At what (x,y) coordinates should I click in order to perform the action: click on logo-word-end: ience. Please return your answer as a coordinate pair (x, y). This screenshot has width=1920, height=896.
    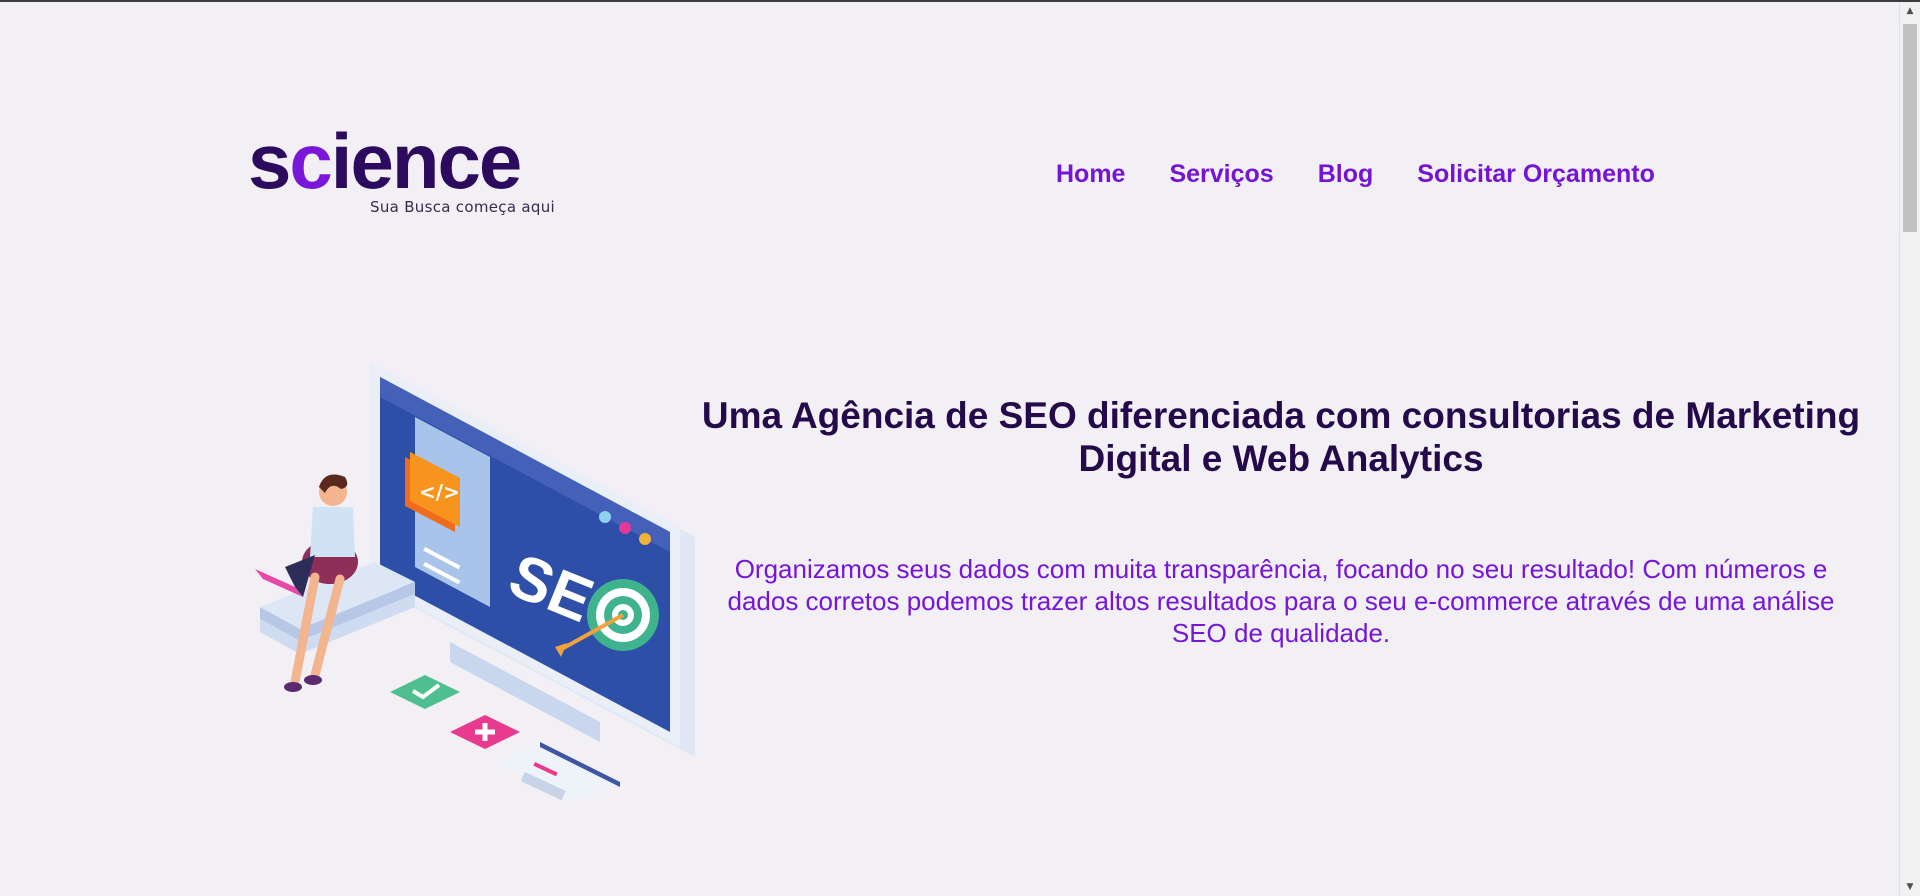
    Looking at the image, I should click on (426, 161).